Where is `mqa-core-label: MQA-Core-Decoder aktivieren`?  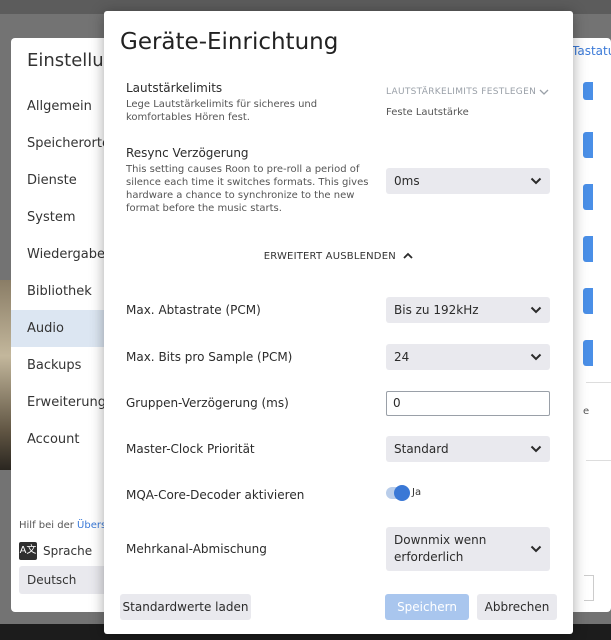 mqa-core-label: MQA-Core-Decoder aktivieren is located at coordinates (215, 495).